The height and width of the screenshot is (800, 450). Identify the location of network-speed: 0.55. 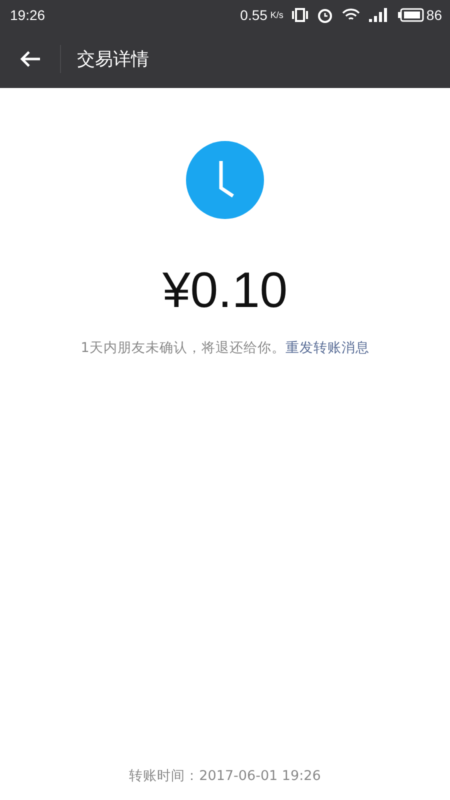
(254, 15).